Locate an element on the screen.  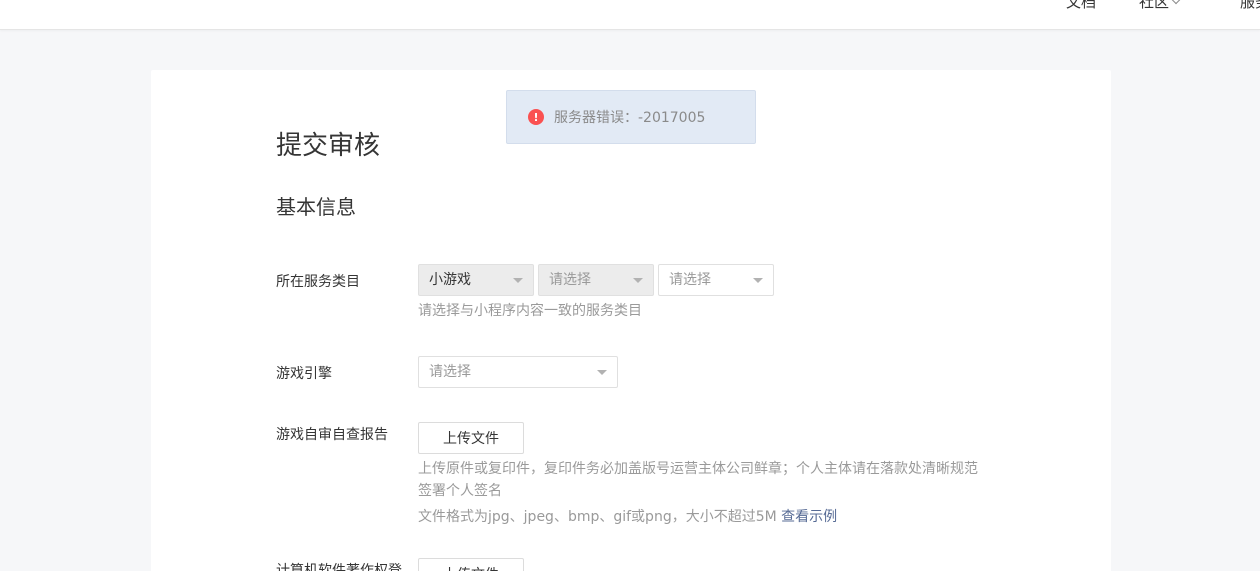
category-select-1-value: 小游戏 is located at coordinates (450, 280).